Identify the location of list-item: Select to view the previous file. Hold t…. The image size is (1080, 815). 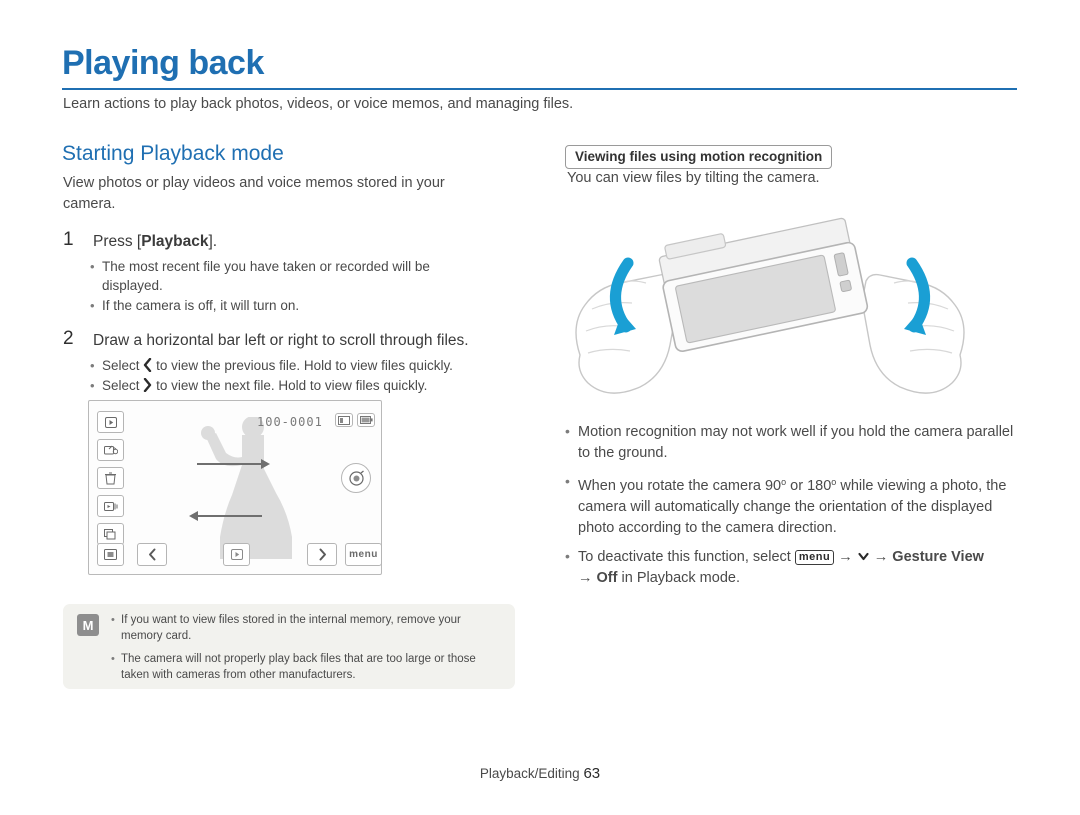
(303, 365).